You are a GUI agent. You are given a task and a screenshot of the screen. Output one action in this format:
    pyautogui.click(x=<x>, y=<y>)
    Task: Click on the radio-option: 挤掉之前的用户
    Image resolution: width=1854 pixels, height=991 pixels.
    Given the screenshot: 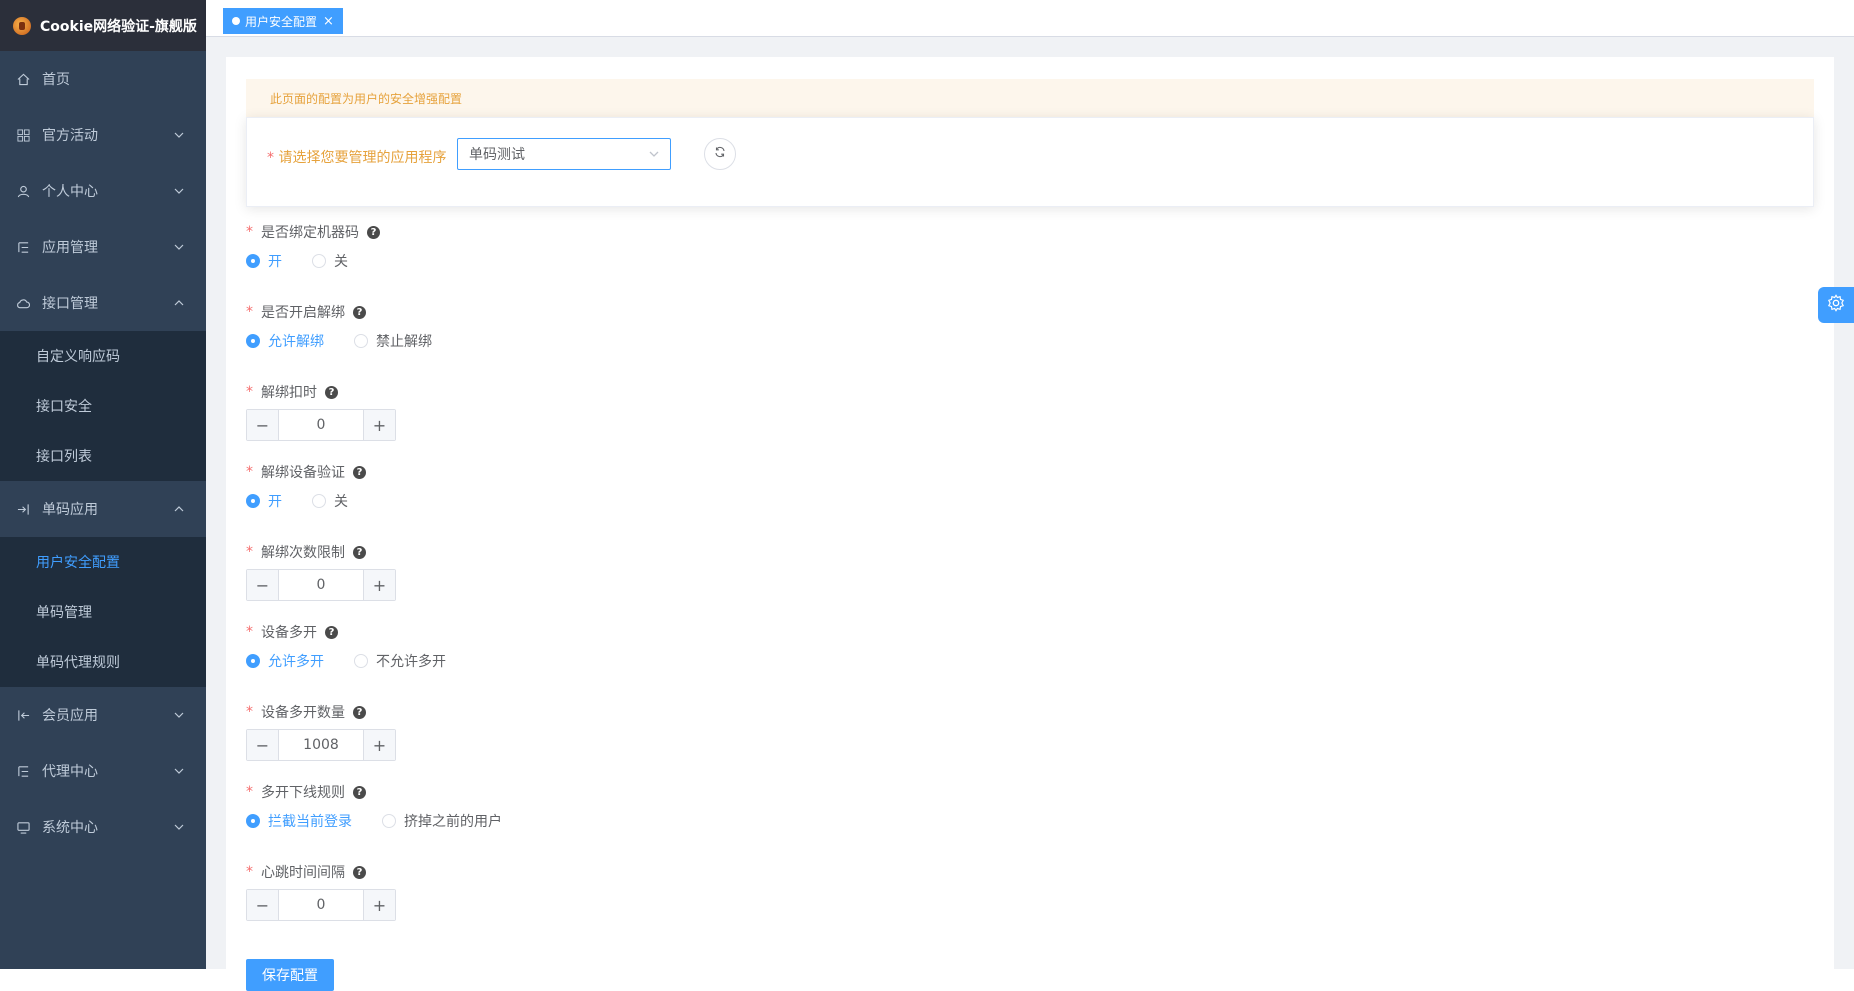 What is the action you would take?
    pyautogui.click(x=442, y=821)
    